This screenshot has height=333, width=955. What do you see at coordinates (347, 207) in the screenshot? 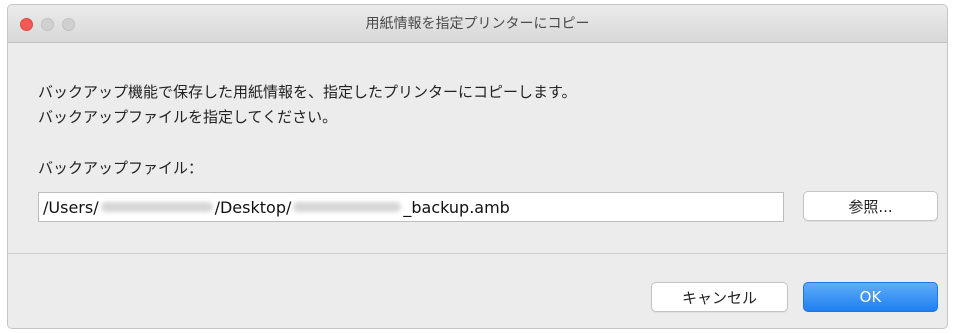
I see `redacted-model-name` at bounding box center [347, 207].